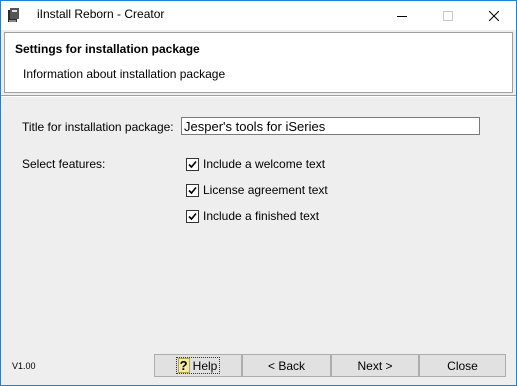 This screenshot has width=517, height=386. What do you see at coordinates (98, 127) in the screenshot?
I see `title-label: Title for installation package:` at bounding box center [98, 127].